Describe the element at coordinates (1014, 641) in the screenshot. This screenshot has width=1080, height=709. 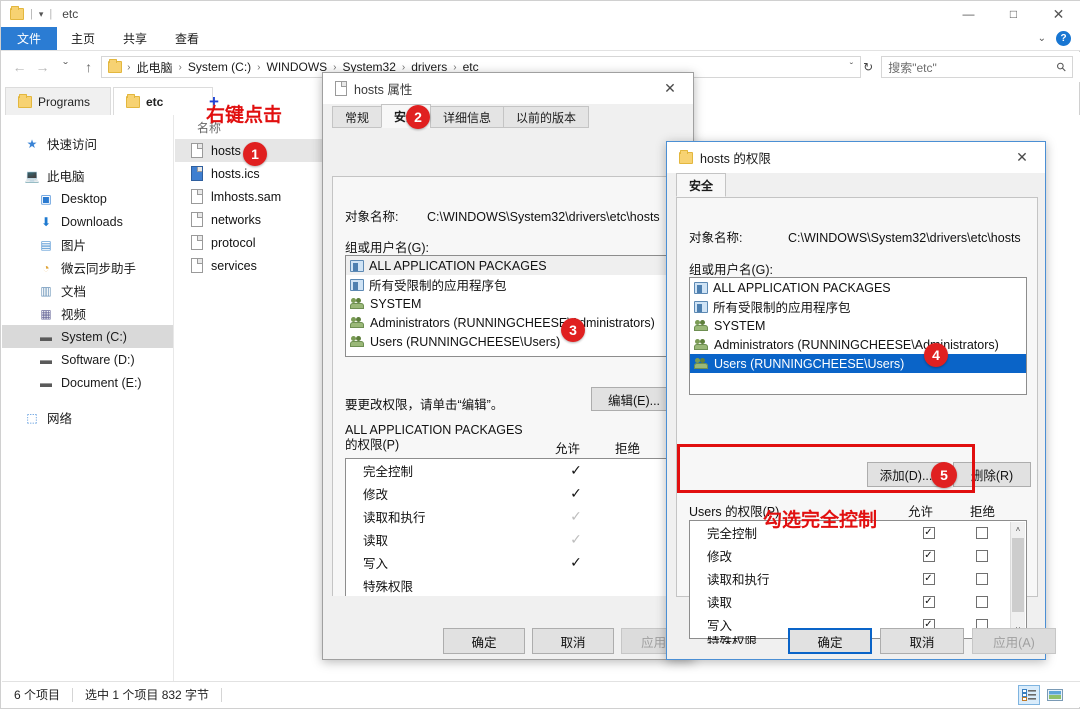
I see `permissions-apply-button: 应用(A)` at that location.